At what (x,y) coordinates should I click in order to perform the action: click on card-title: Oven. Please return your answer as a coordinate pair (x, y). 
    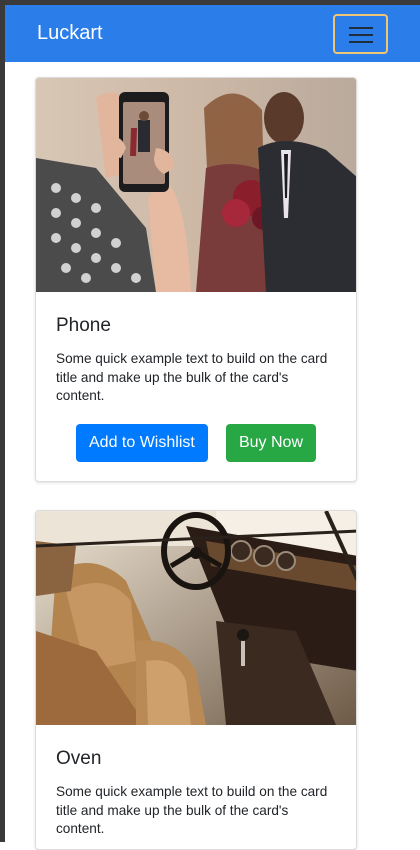
    Looking at the image, I should click on (79, 758).